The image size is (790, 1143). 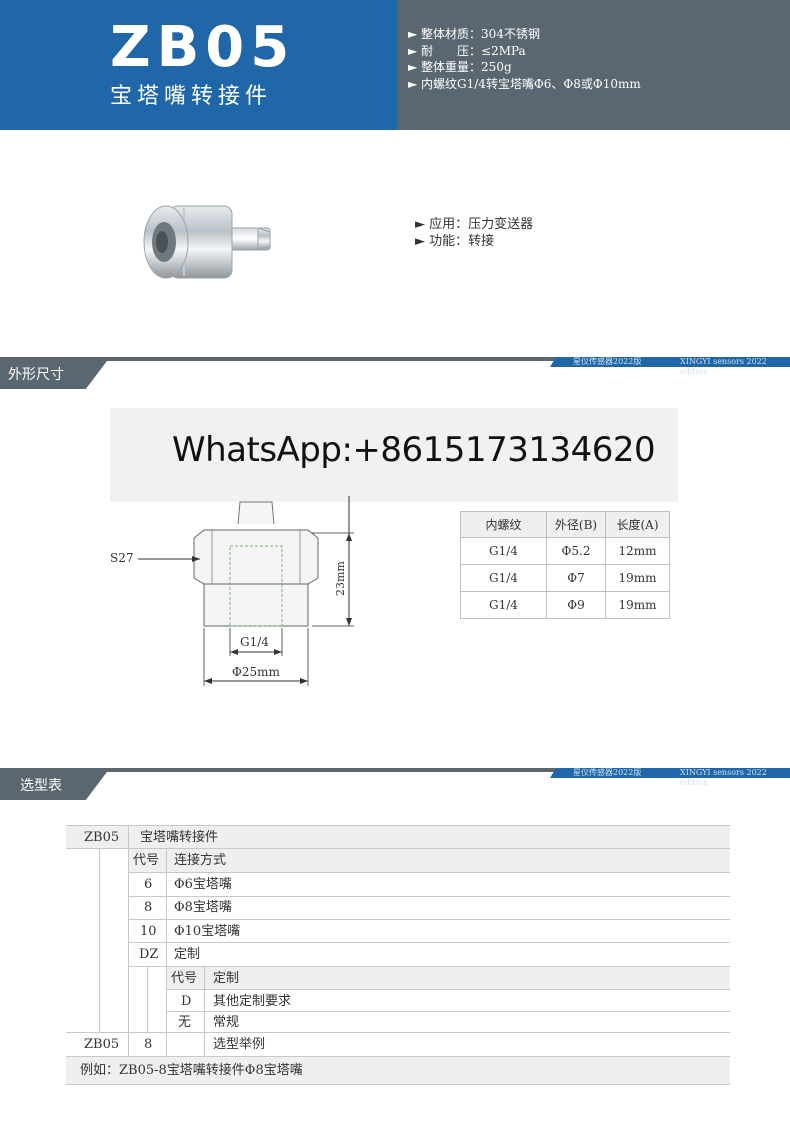 What do you see at coordinates (179, 837) in the screenshot?
I see `sel-product: 宝塔嘴转接件` at bounding box center [179, 837].